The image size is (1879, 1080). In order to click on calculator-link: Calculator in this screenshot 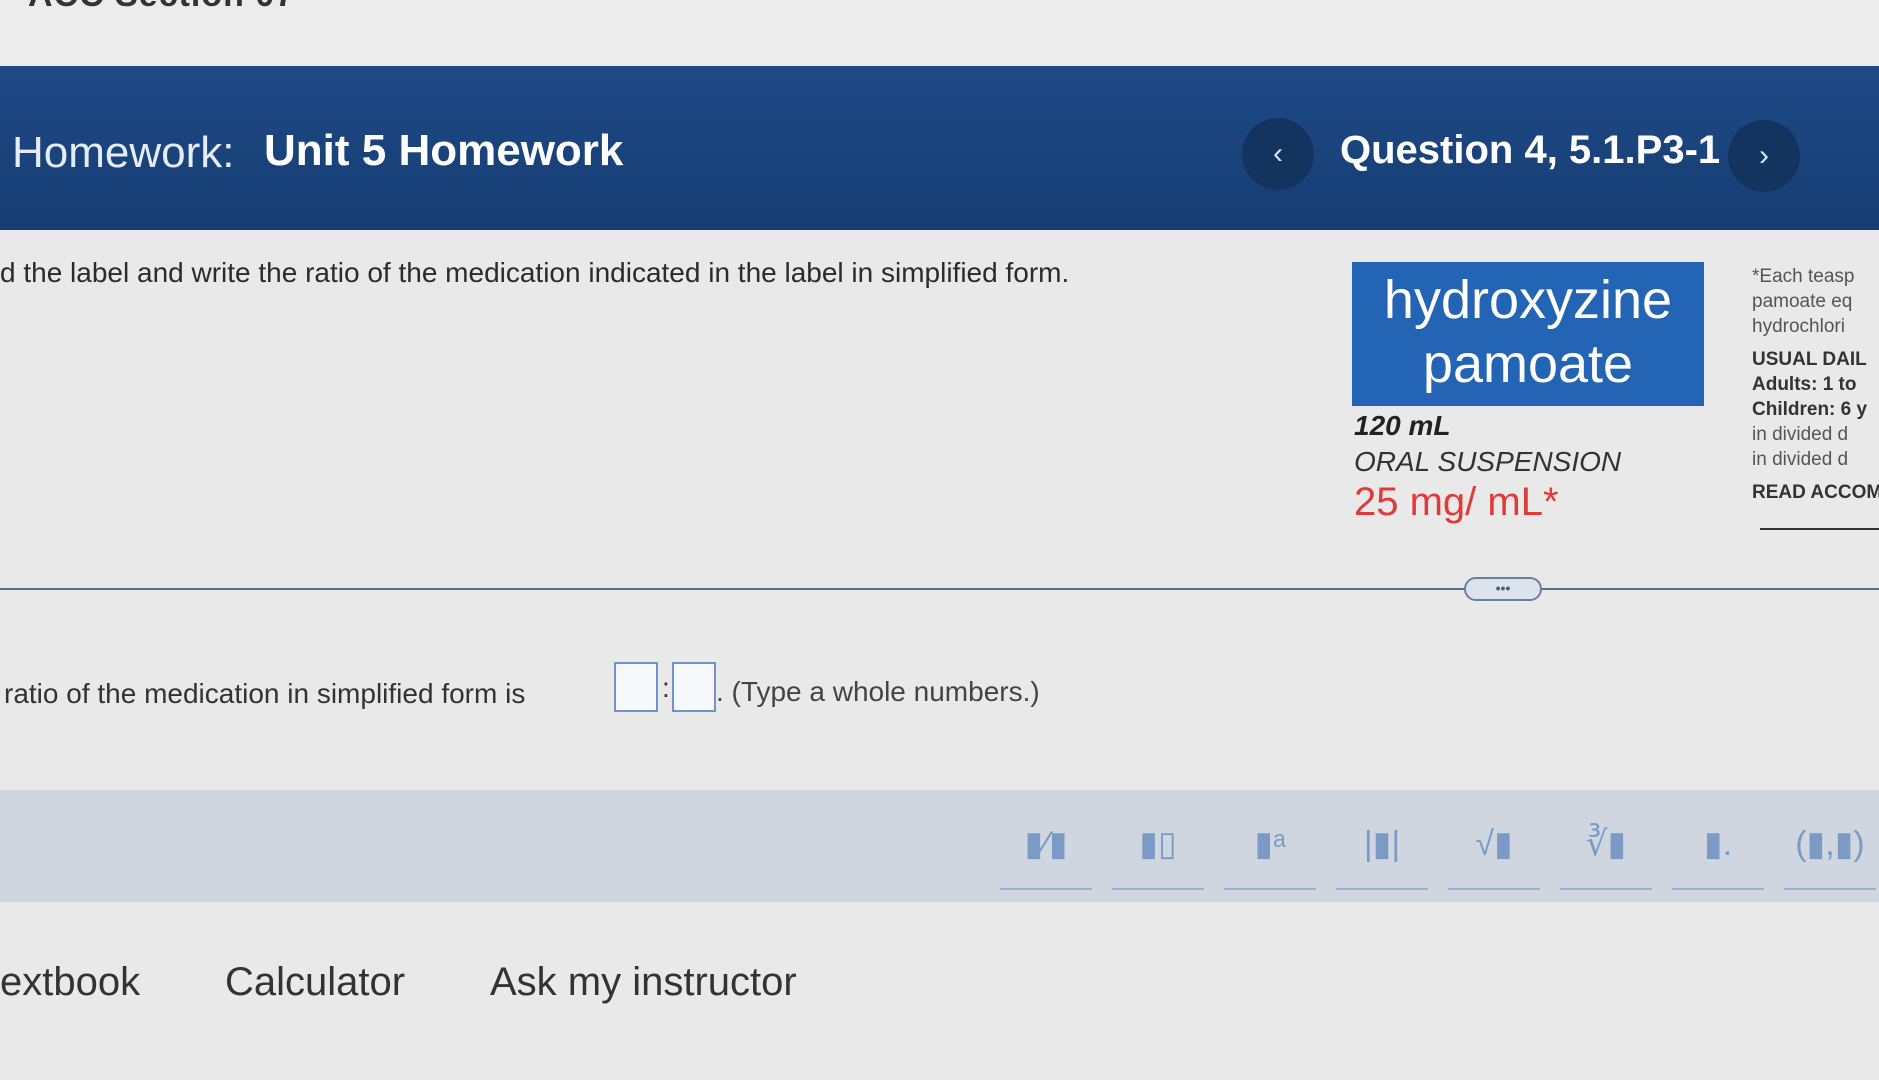, I will do `click(315, 982)`.